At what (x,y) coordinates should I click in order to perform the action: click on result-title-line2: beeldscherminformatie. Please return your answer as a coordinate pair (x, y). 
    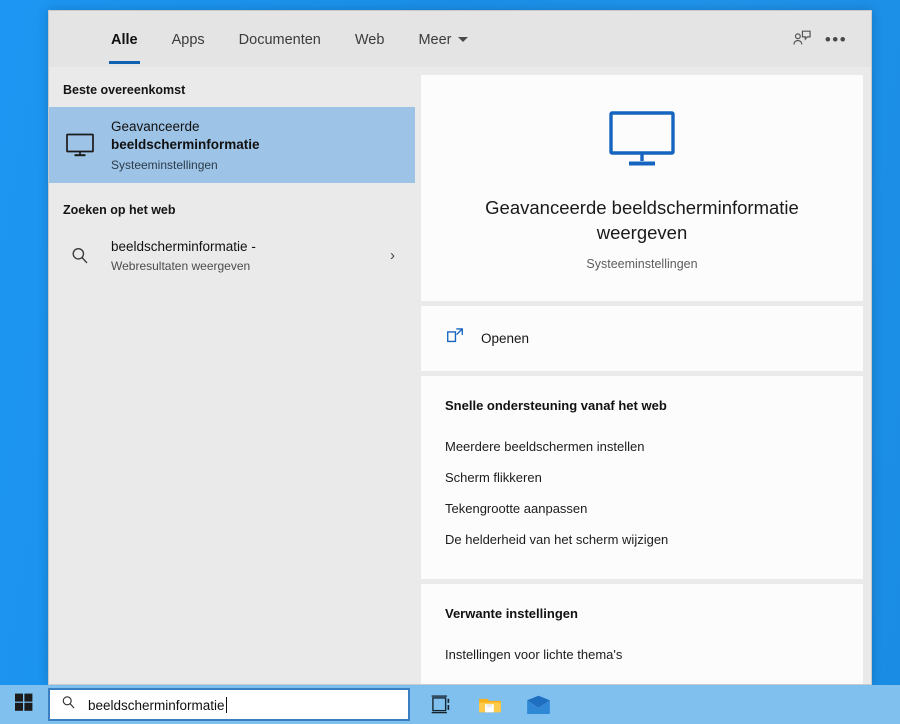
    Looking at the image, I should click on (185, 144).